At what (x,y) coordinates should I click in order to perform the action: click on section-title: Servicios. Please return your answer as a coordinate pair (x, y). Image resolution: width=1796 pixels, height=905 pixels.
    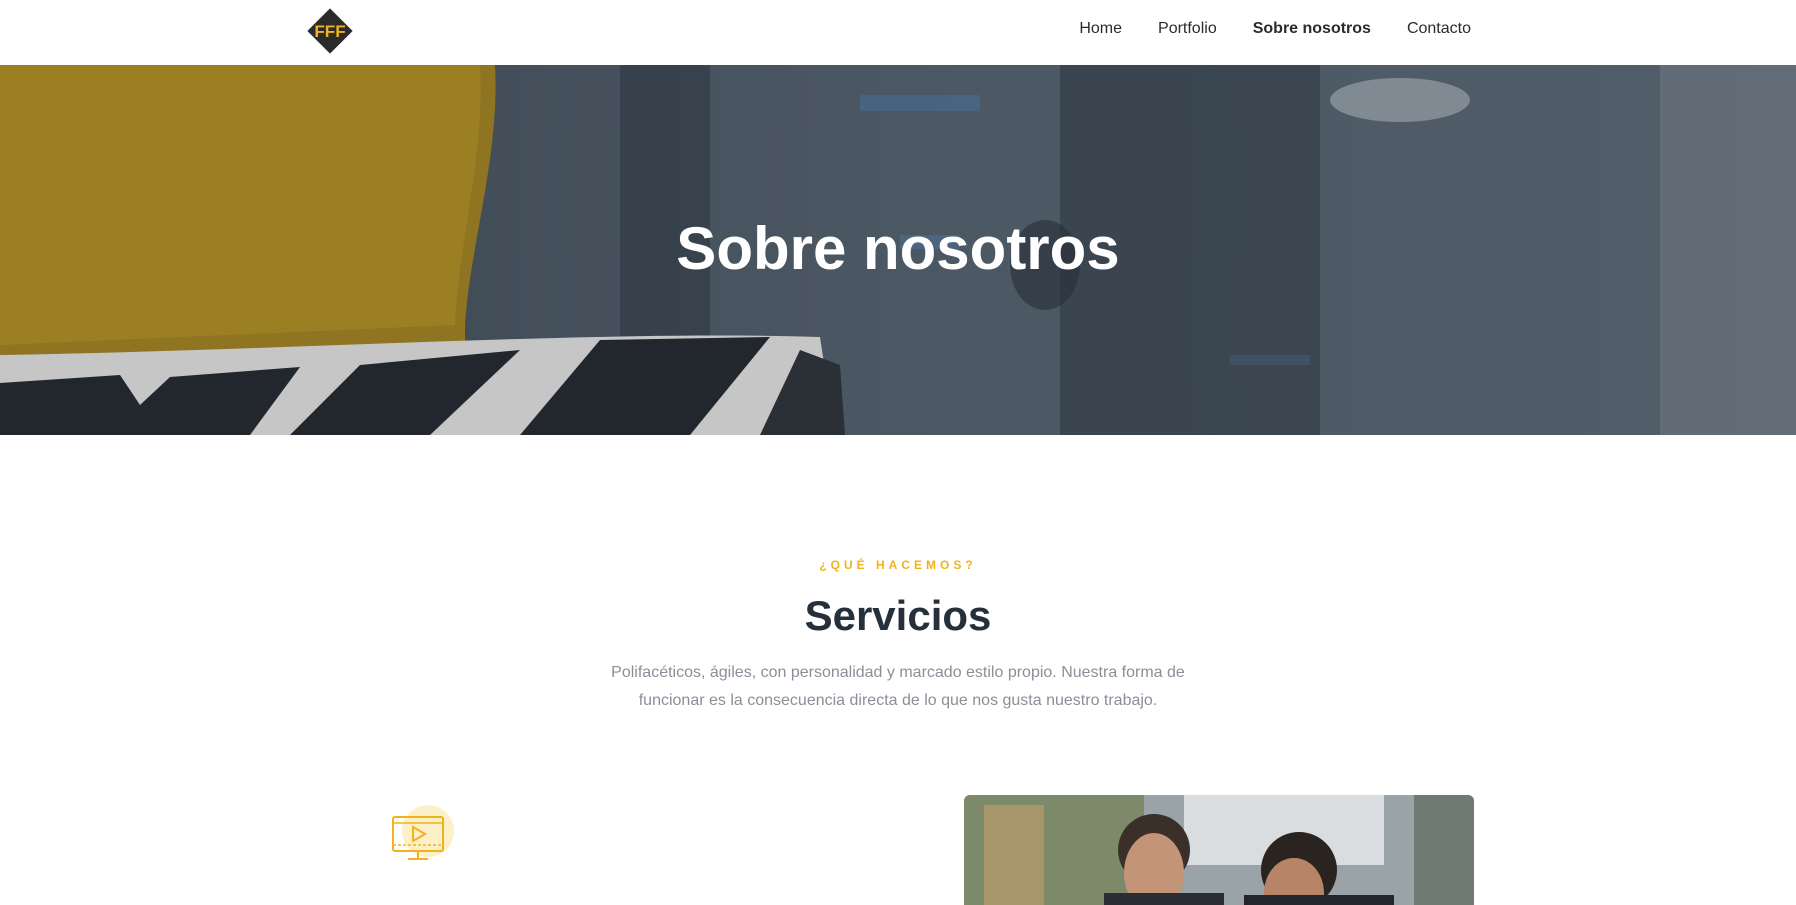
    Looking at the image, I should click on (898, 615).